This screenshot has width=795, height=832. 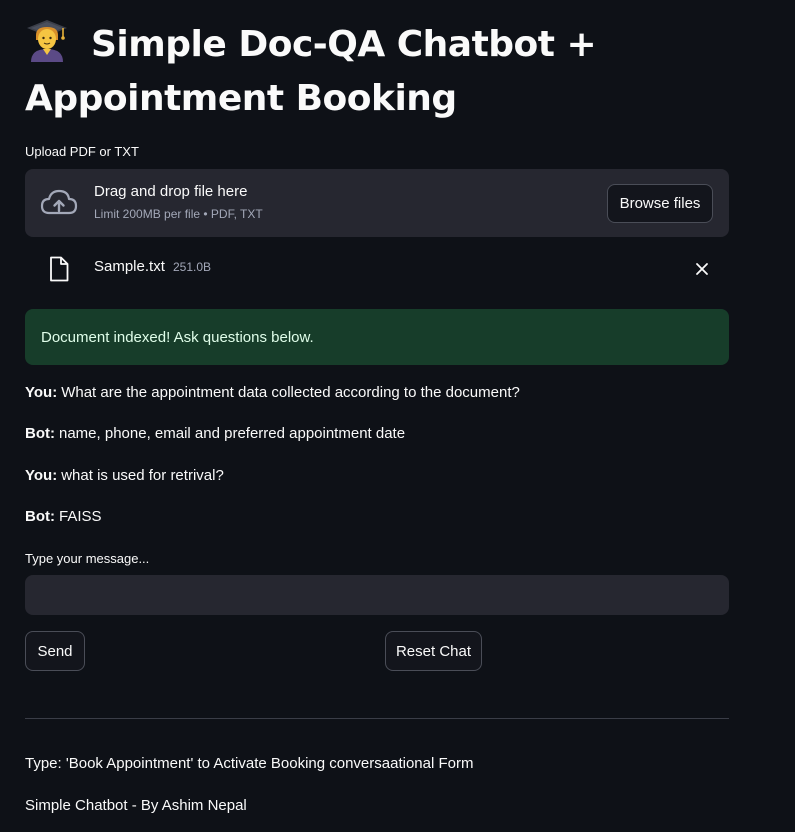 I want to click on upload-label: Upload PDF or TXT, so click(x=82, y=151).